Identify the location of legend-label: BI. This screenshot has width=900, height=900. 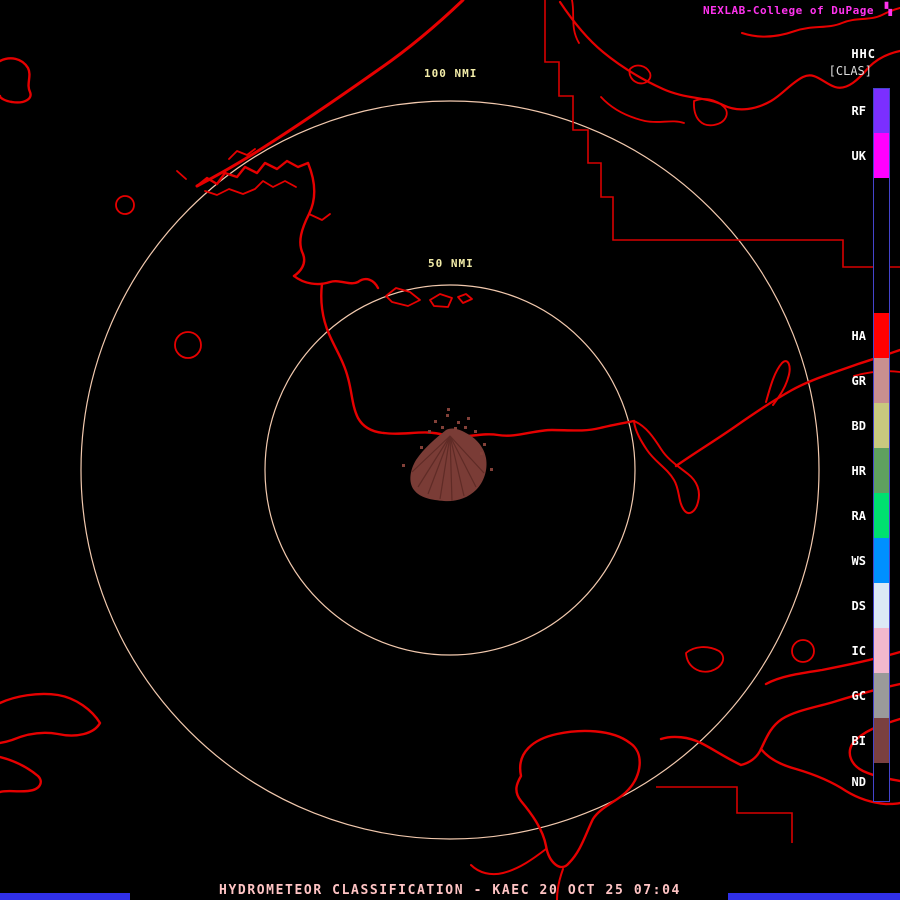
(858, 740).